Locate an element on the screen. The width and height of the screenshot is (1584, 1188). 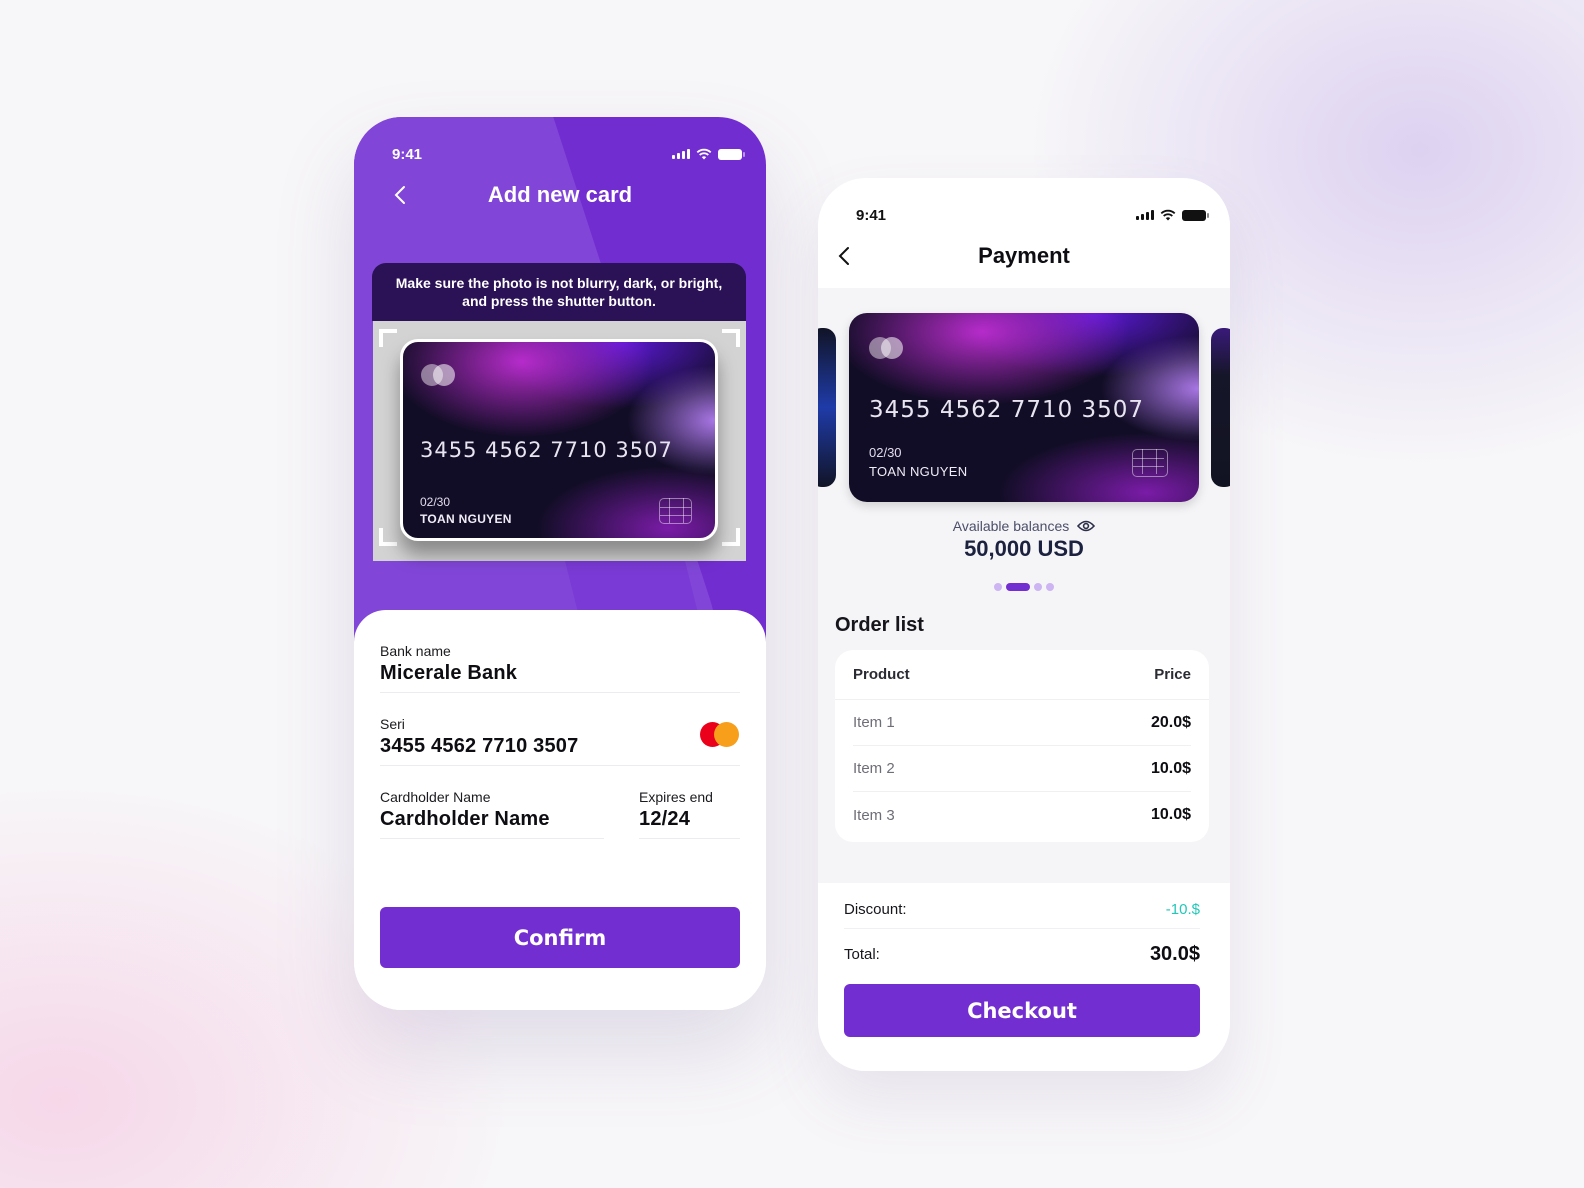
camera-viewfinder: 3455 4562 7710 3507 02/30 TOAN NGUYEN is located at coordinates (559, 441).